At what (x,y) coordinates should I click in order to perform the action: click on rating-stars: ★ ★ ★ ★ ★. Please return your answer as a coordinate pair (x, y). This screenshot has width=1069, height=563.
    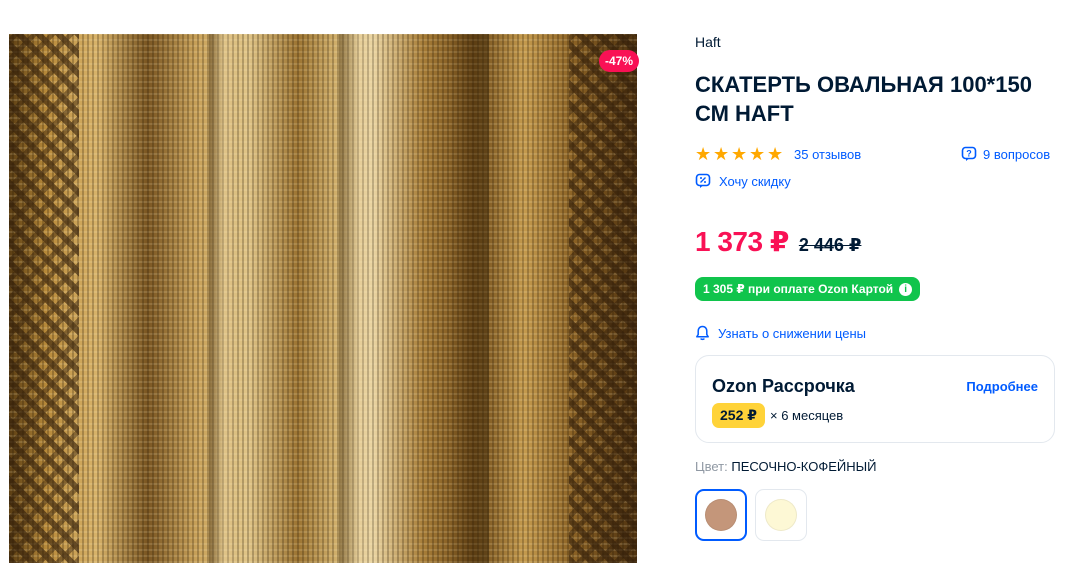
    Looking at the image, I should click on (739, 153).